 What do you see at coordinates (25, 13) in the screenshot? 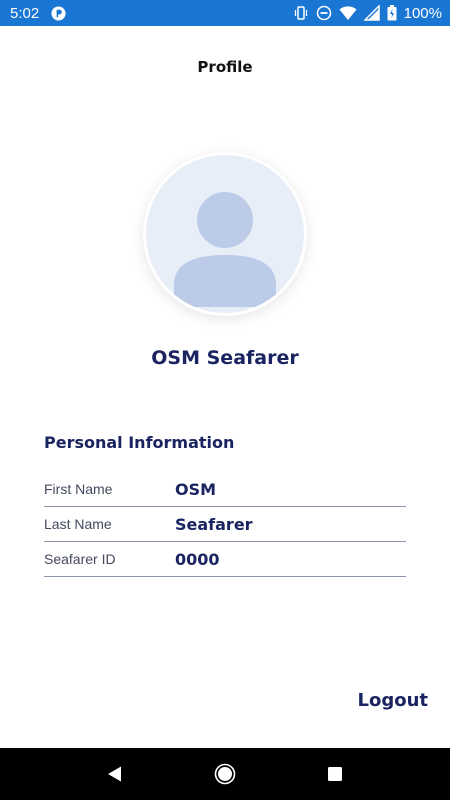
I see `status-time: 5:02` at bounding box center [25, 13].